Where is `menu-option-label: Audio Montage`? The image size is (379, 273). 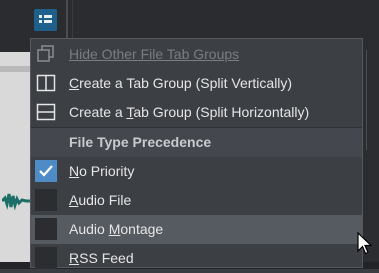 menu-option-label: Audio Montage is located at coordinates (116, 229).